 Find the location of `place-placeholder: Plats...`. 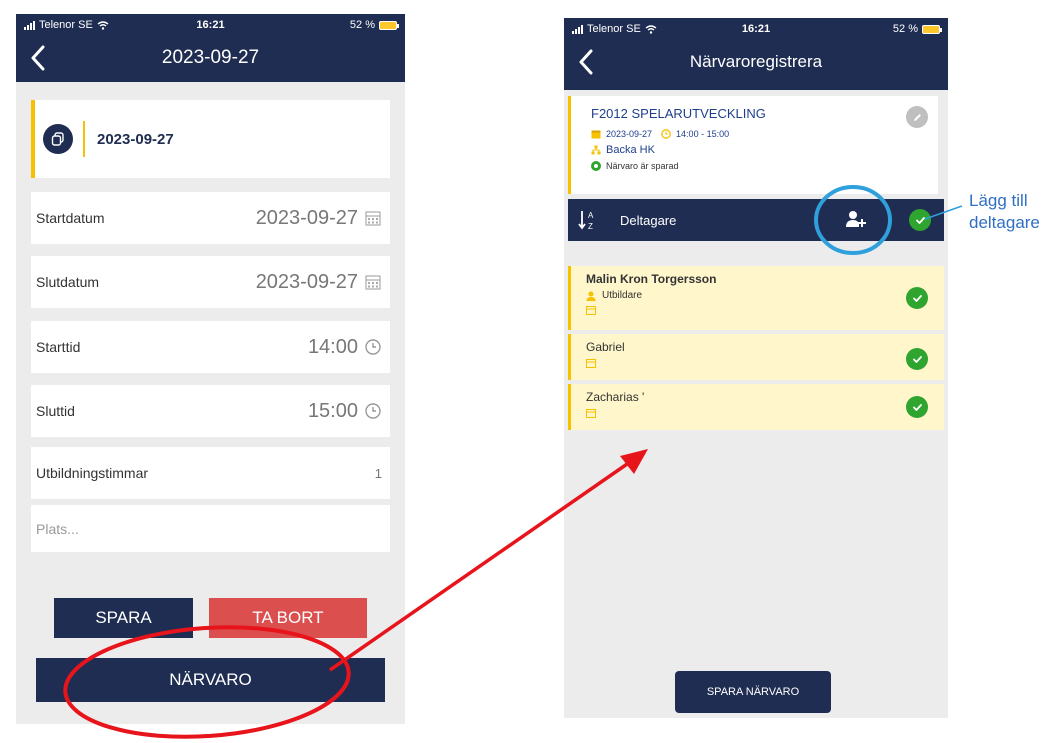

place-placeholder: Plats... is located at coordinates (57, 528).